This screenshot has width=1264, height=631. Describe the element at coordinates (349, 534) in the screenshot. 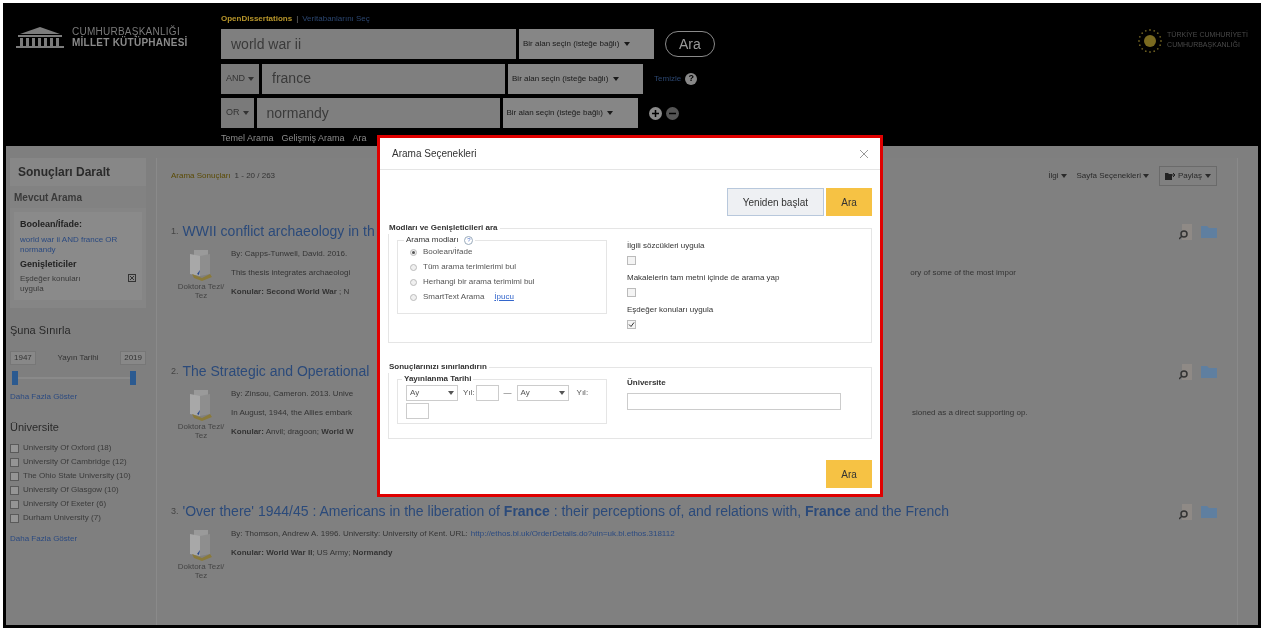

I see `result-byline: By: Thomson, Andrew A. 1996. University: University of Kent. URL:` at that location.